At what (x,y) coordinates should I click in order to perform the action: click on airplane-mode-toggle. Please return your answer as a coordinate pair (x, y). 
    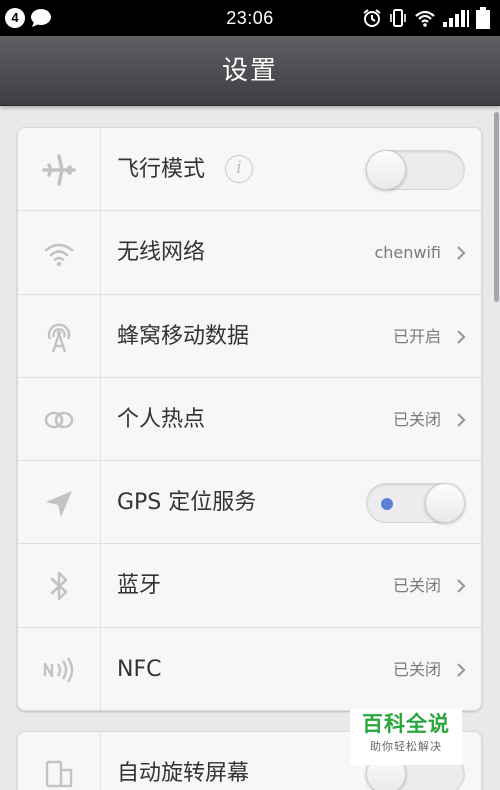
    Looking at the image, I should click on (415, 170).